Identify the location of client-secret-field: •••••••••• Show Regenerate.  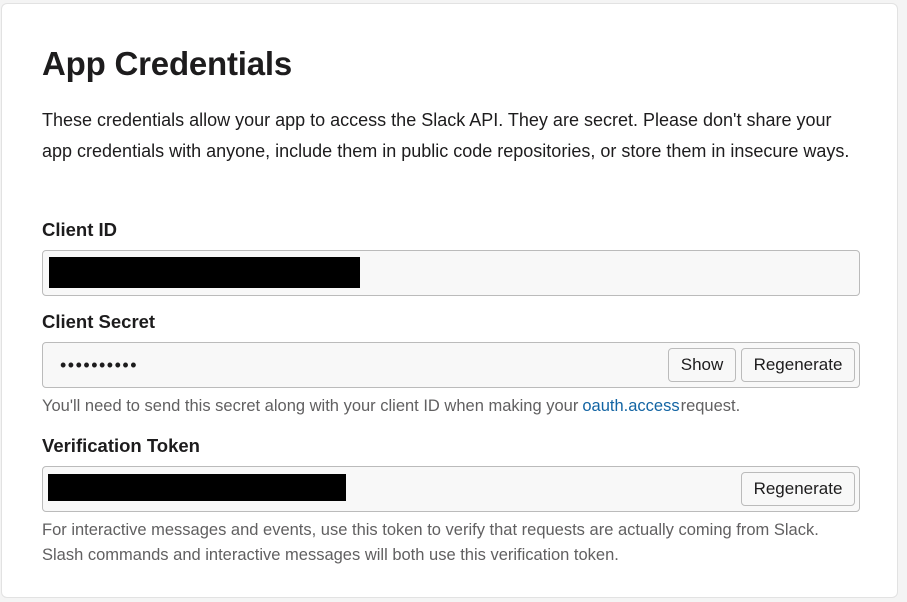
(451, 365).